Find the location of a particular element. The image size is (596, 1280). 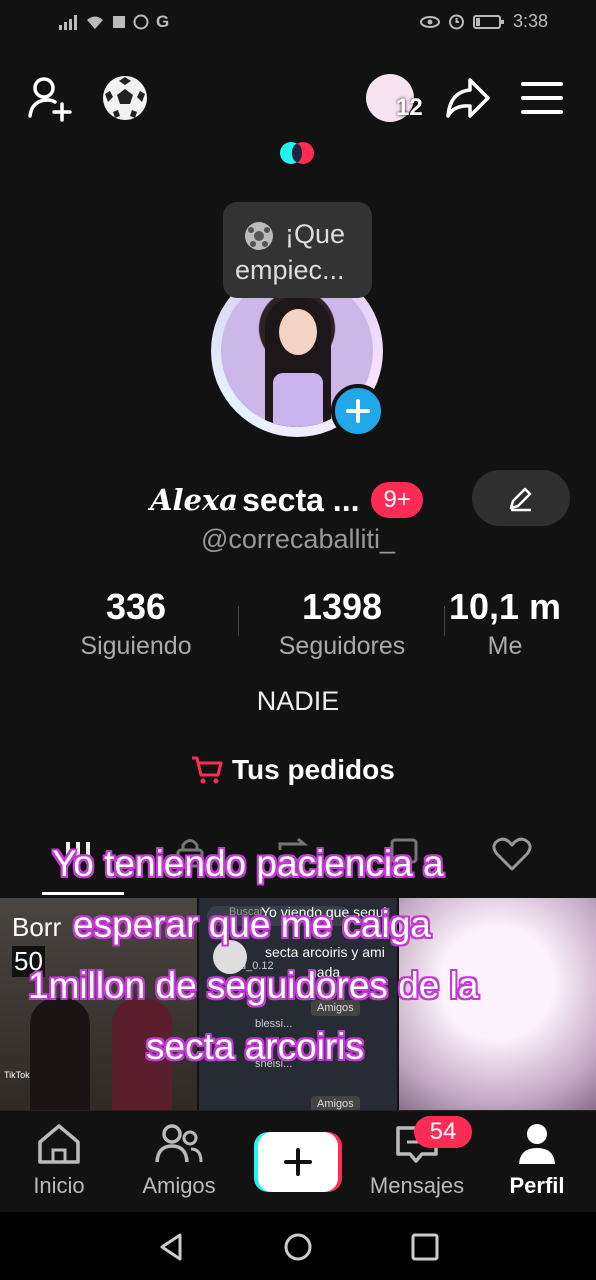

tab-liked-heart-icon is located at coordinates (512, 854).